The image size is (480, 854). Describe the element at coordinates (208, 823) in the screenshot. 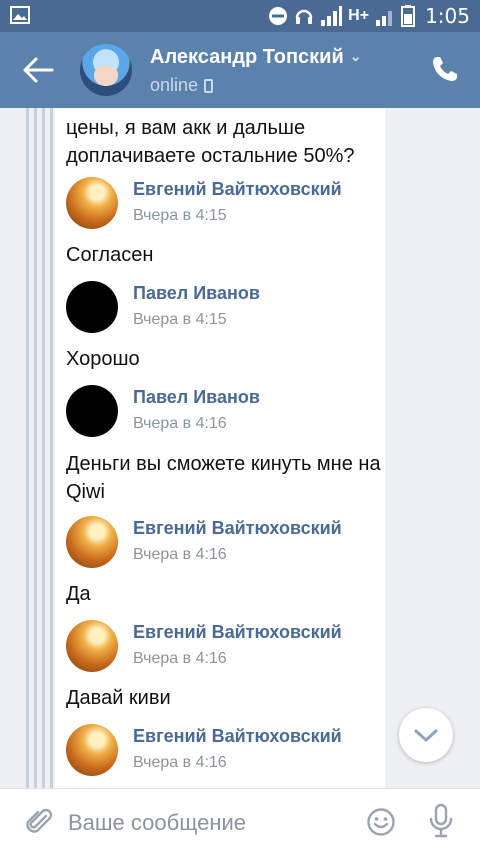

I see `message-input` at that location.